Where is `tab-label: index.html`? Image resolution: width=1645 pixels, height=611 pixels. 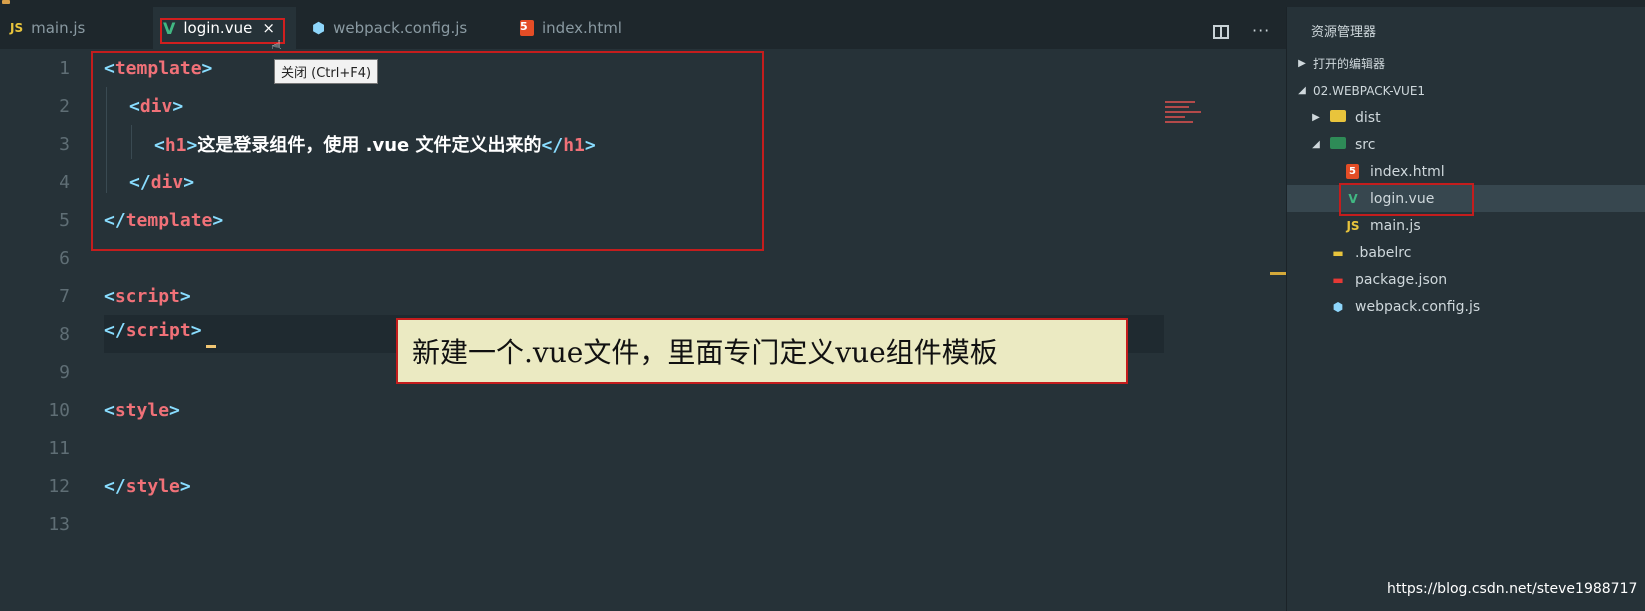
tab-label: index.html is located at coordinates (582, 28).